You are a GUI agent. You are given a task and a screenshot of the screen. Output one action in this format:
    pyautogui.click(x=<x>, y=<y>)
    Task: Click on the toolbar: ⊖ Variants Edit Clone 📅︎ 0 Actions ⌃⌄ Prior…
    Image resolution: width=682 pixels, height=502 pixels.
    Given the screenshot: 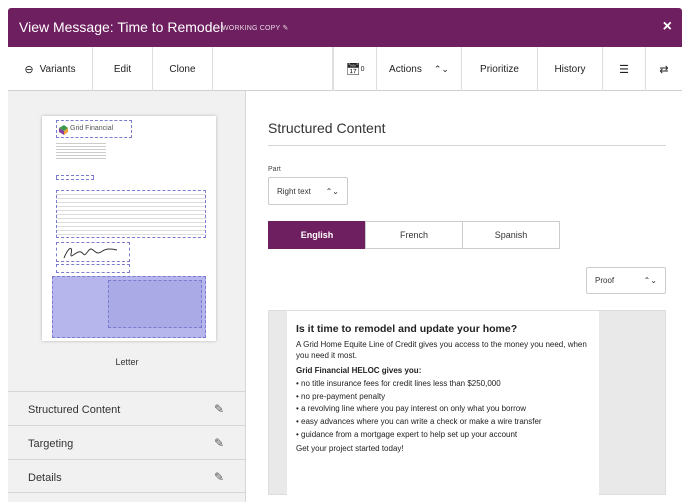 What is the action you would take?
    pyautogui.click(x=345, y=69)
    